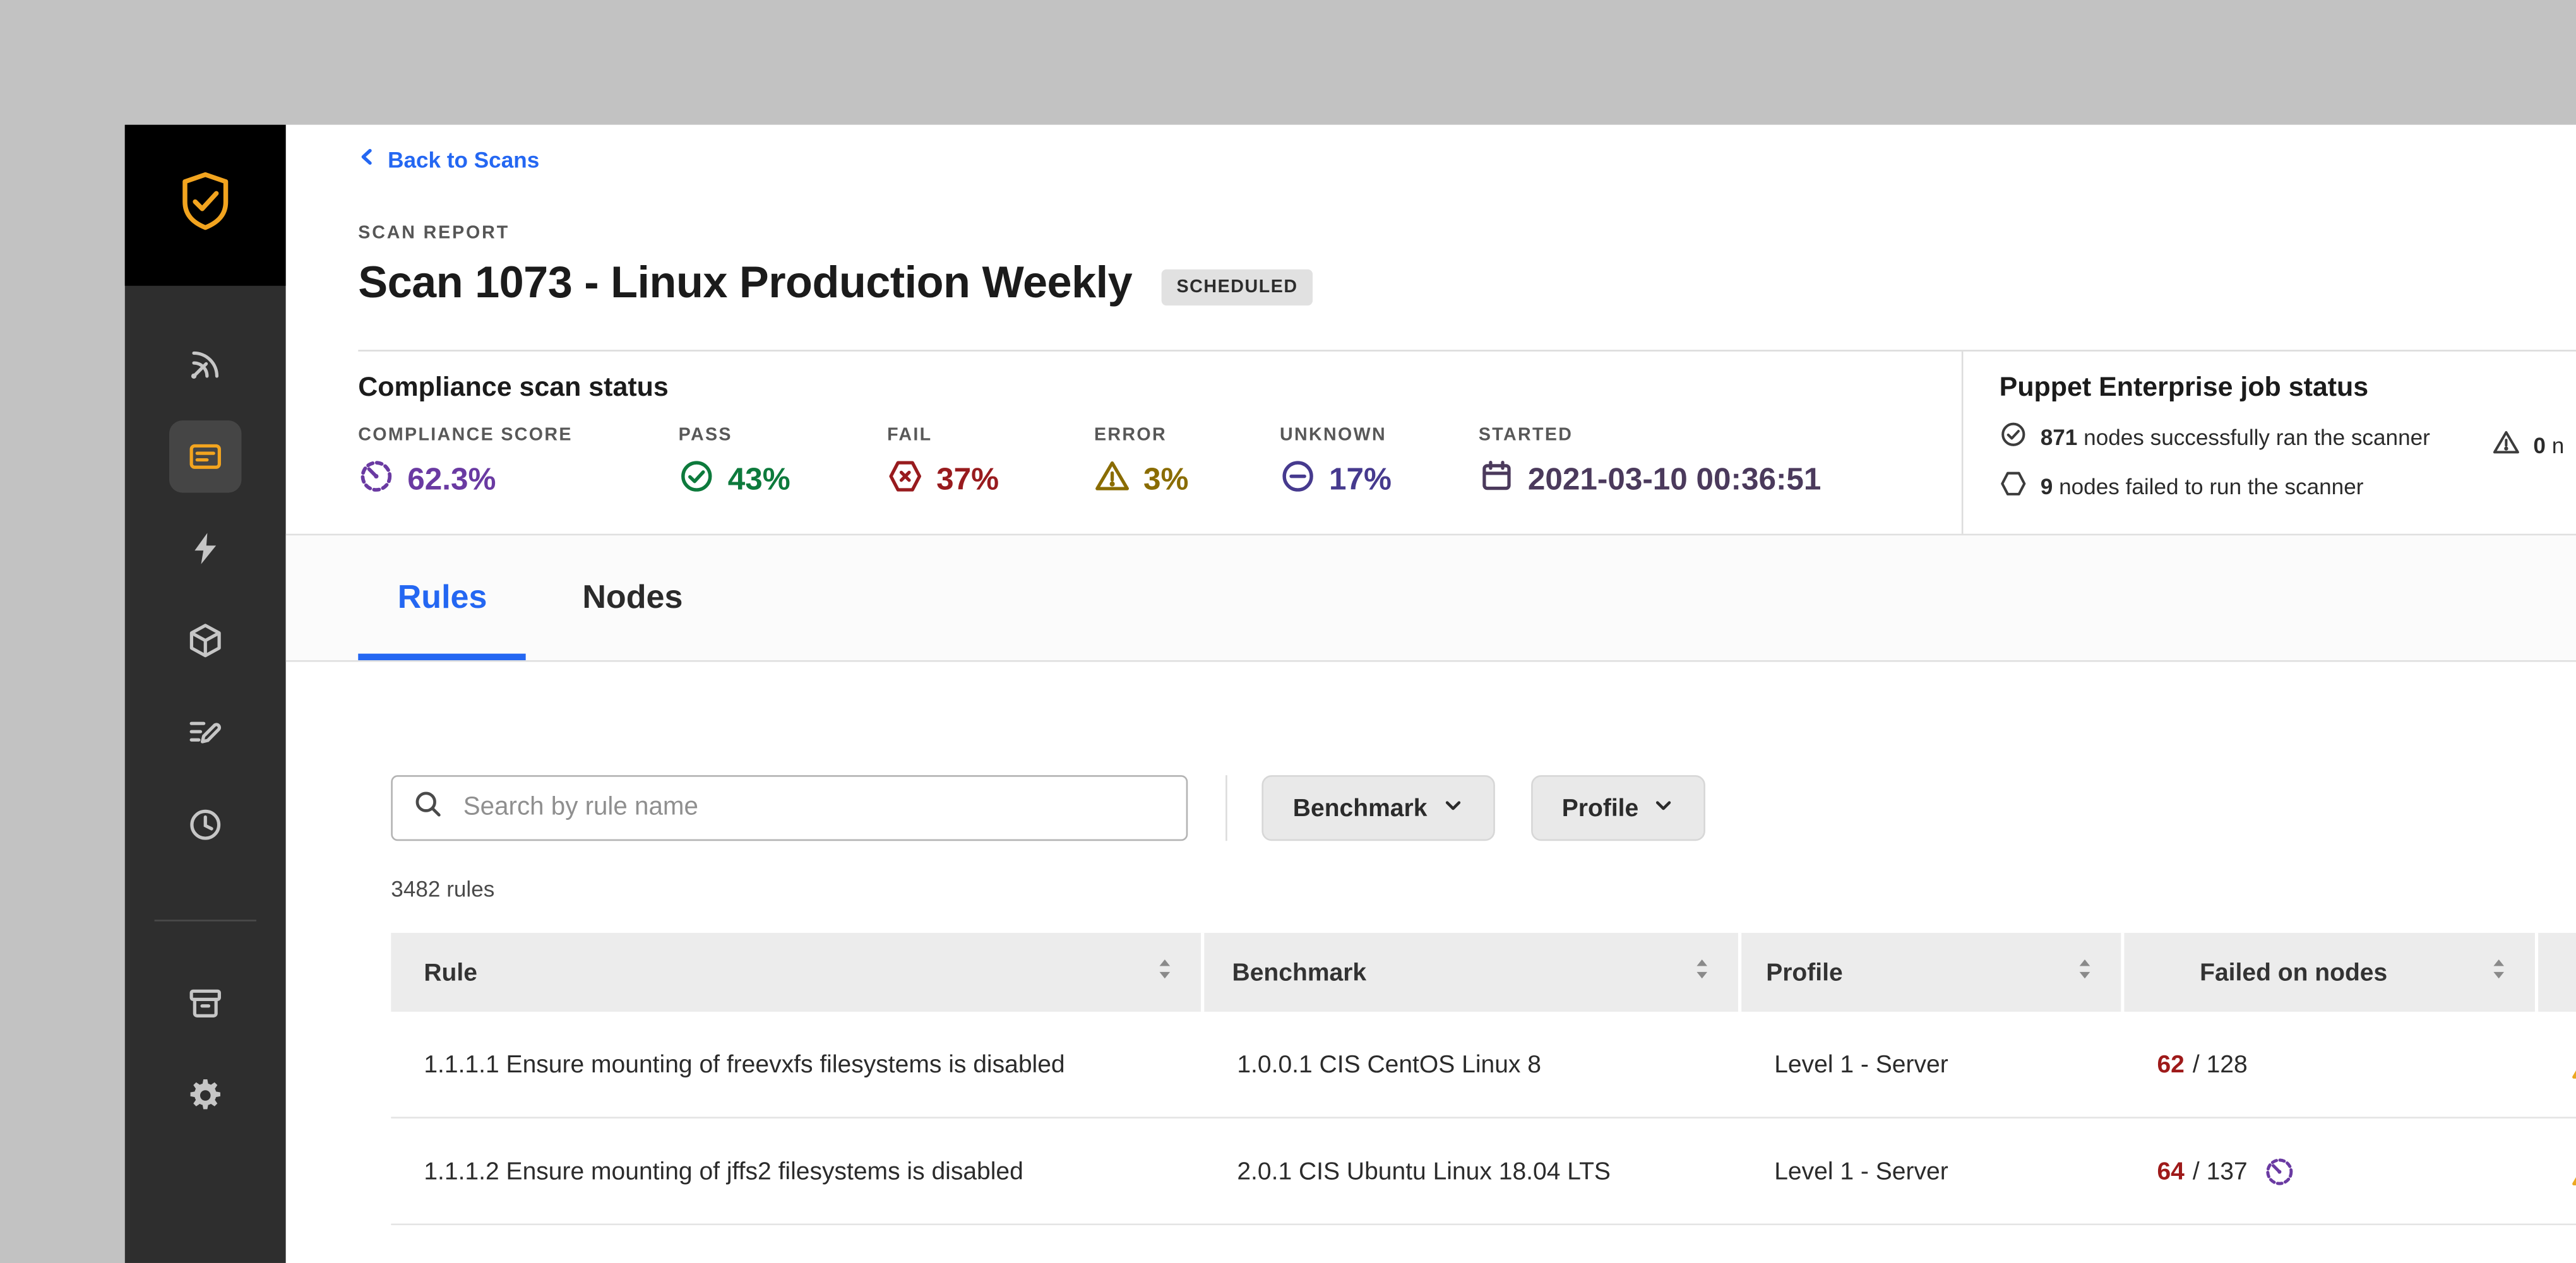  What do you see at coordinates (2558, 445) in the screenshot?
I see `pe-unknown-text: n` at bounding box center [2558, 445].